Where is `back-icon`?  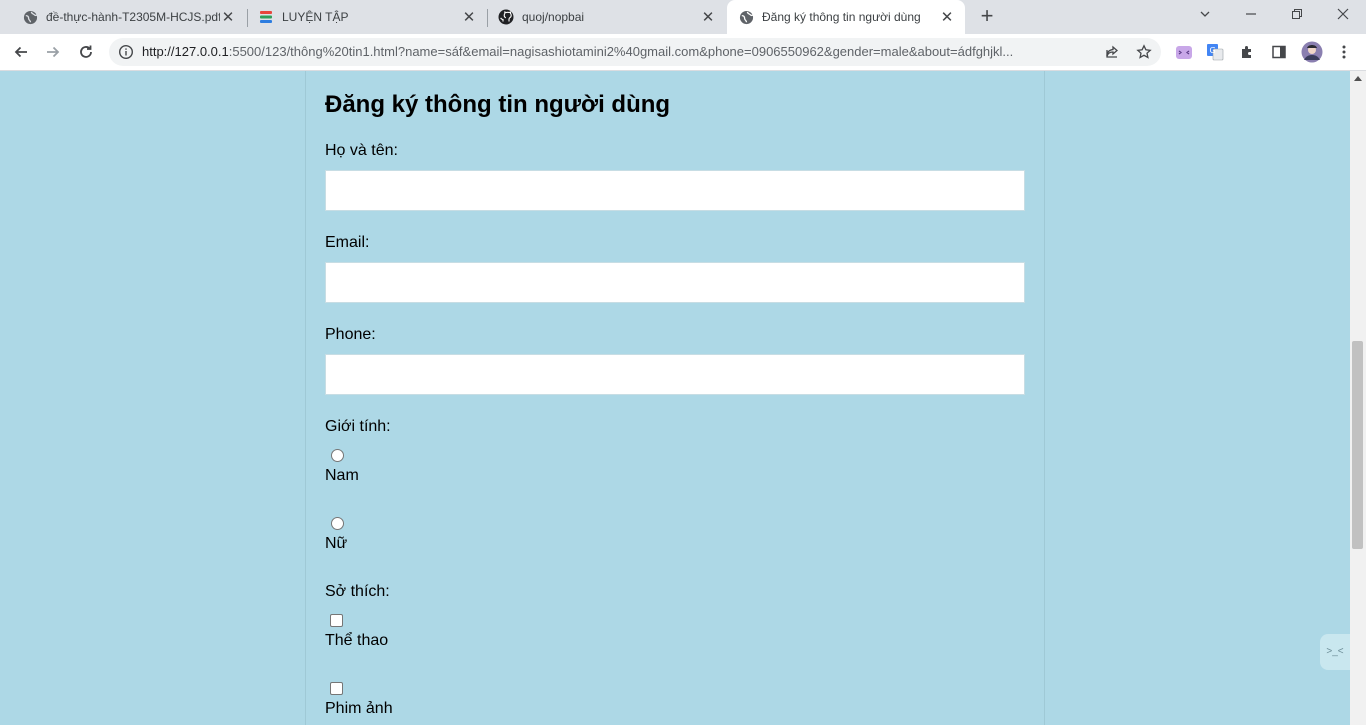 back-icon is located at coordinates (21, 52).